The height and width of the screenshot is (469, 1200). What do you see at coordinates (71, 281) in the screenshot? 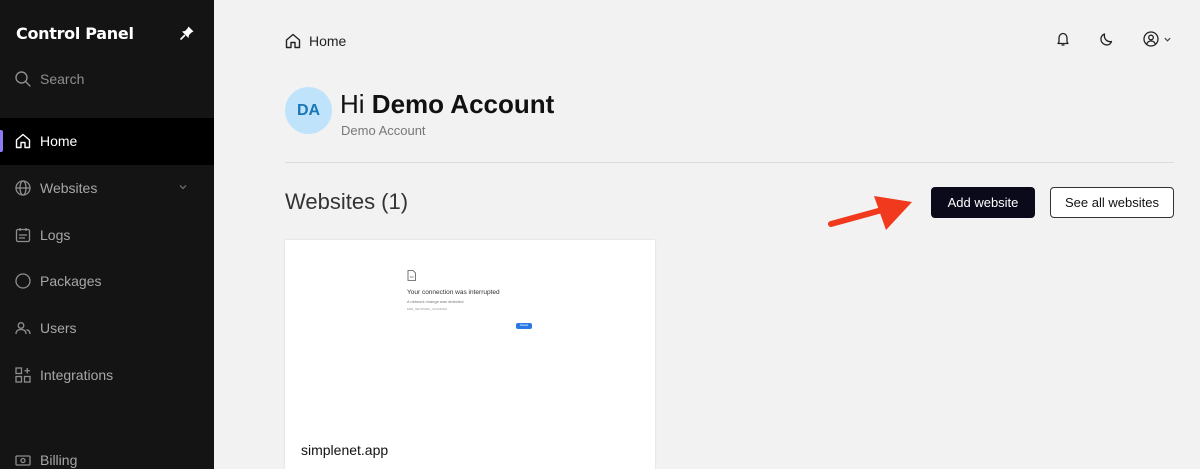
I see `sidebar-item-label: Packages` at bounding box center [71, 281].